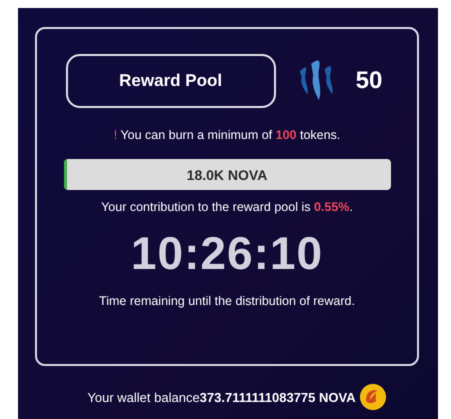 This screenshot has width=451, height=419. What do you see at coordinates (221, 397) in the screenshot?
I see `wallet-balance: Your wallet balance373.7111111083775 NOVA` at bounding box center [221, 397].